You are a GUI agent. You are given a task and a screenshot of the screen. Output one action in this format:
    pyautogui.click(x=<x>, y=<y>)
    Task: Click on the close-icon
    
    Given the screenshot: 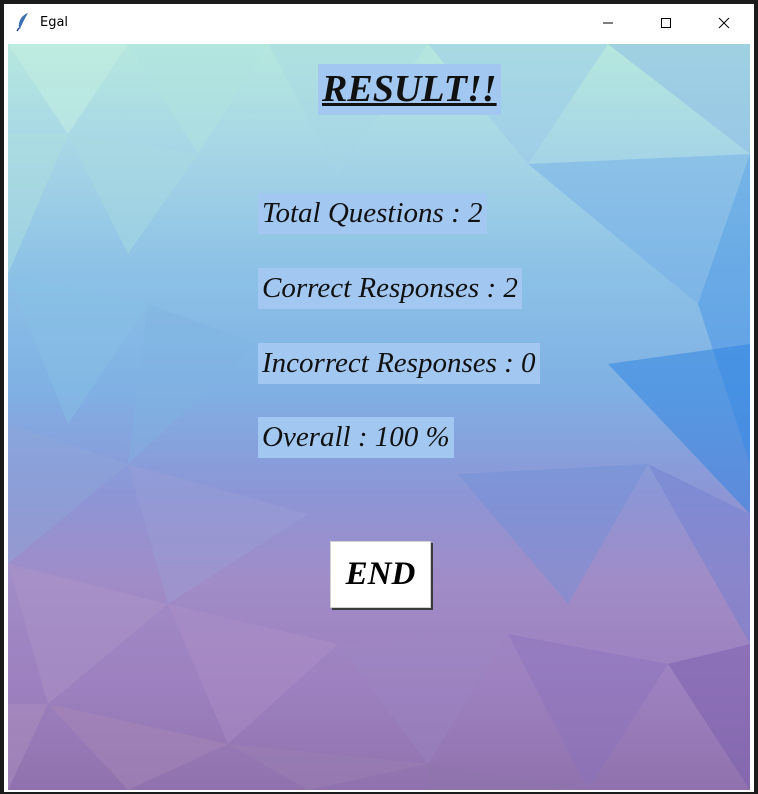 What is the action you would take?
    pyautogui.click(x=724, y=23)
    